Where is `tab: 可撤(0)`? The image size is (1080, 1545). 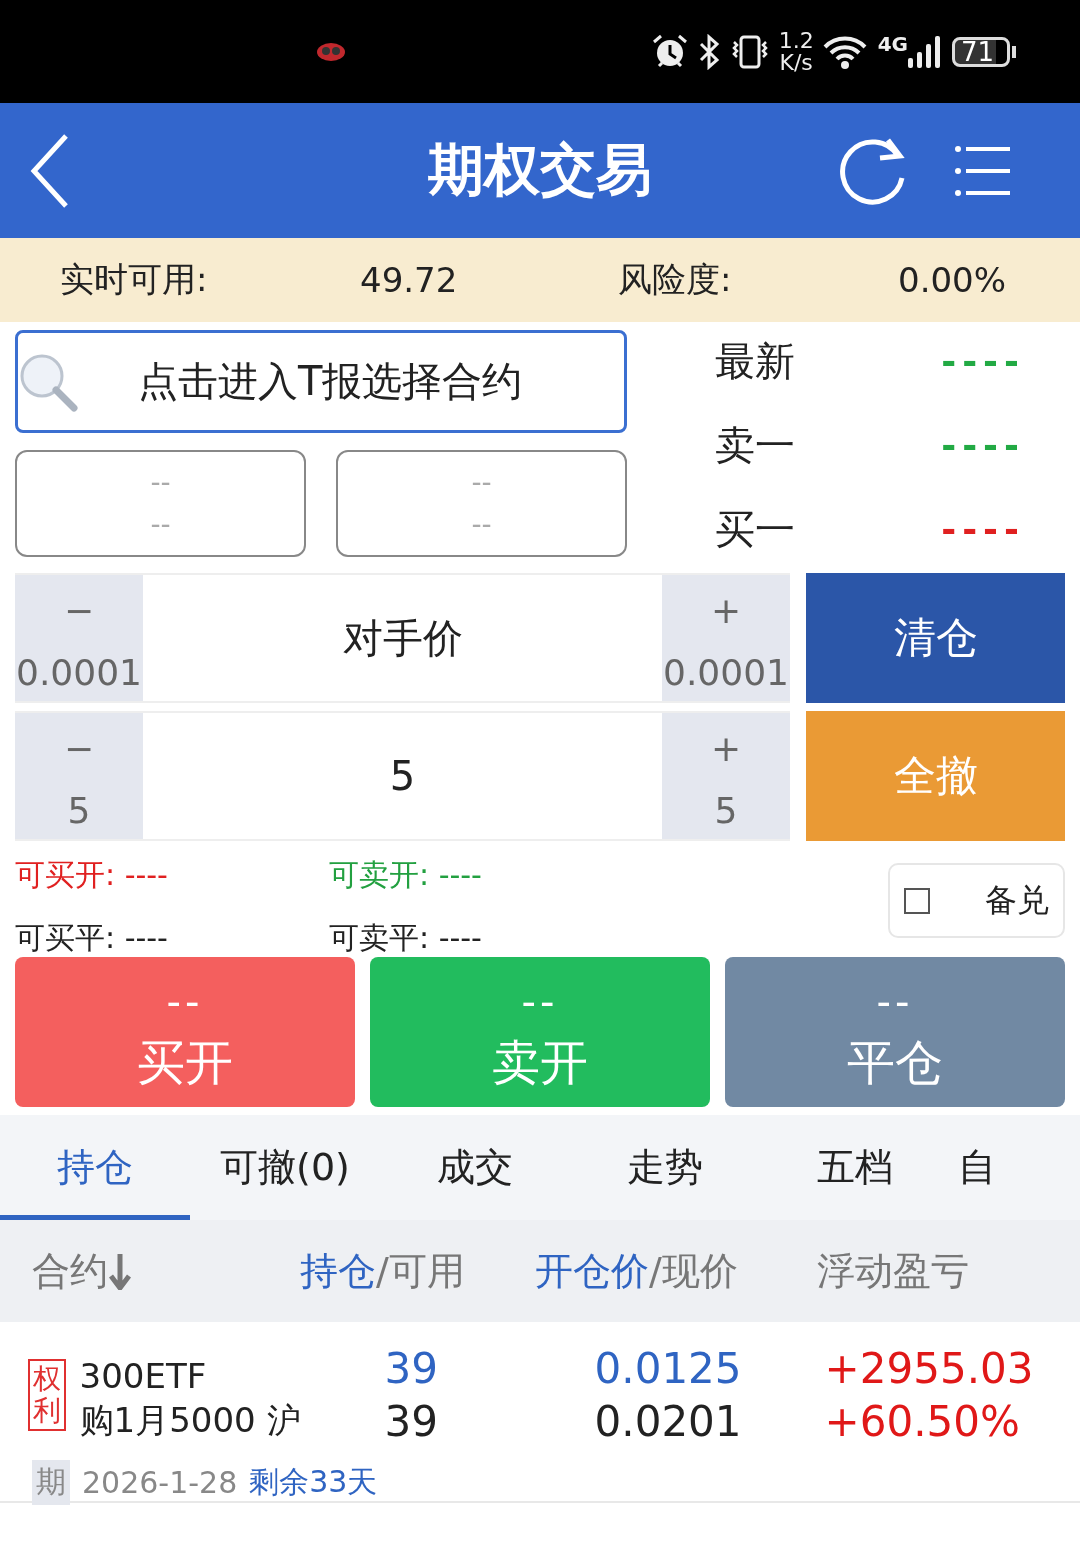 tab: 可撤(0) is located at coordinates (285, 1167).